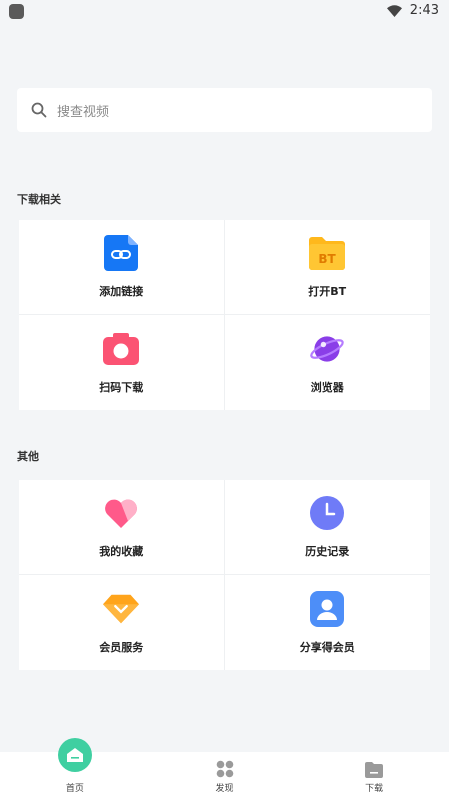 The height and width of the screenshot is (800, 449). I want to click on wifi-icon, so click(394, 10).